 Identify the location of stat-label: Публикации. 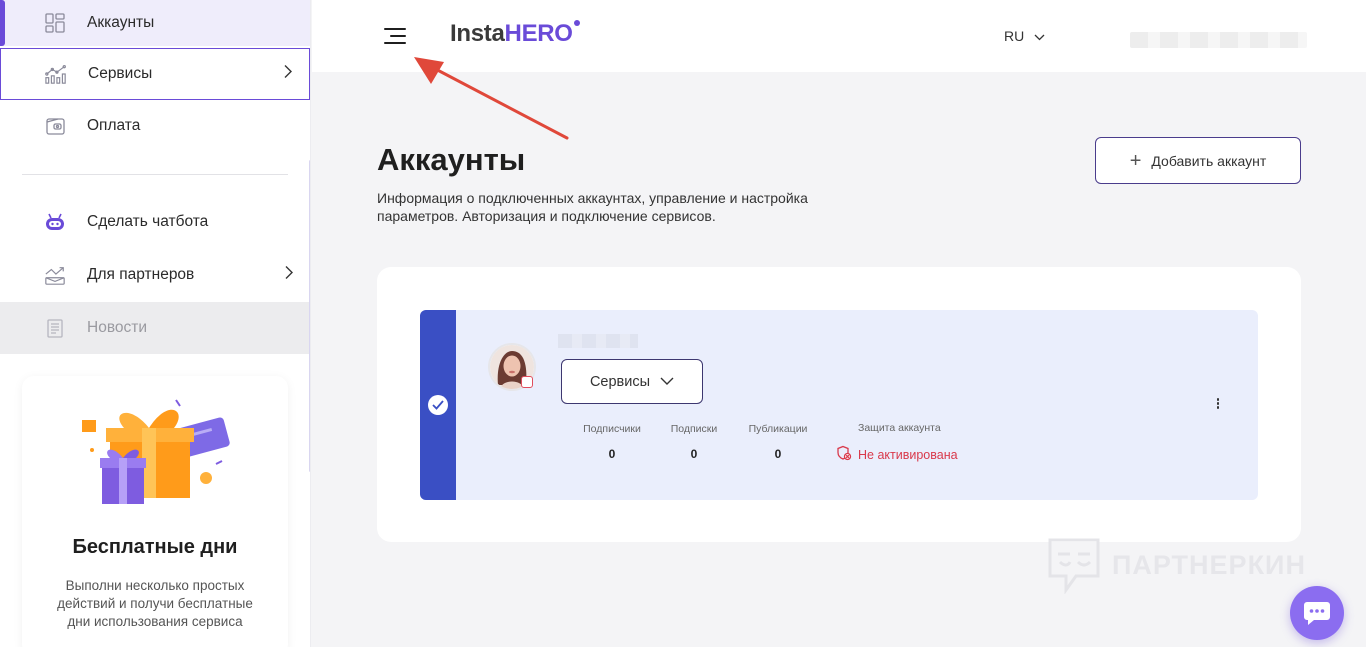
(778, 429).